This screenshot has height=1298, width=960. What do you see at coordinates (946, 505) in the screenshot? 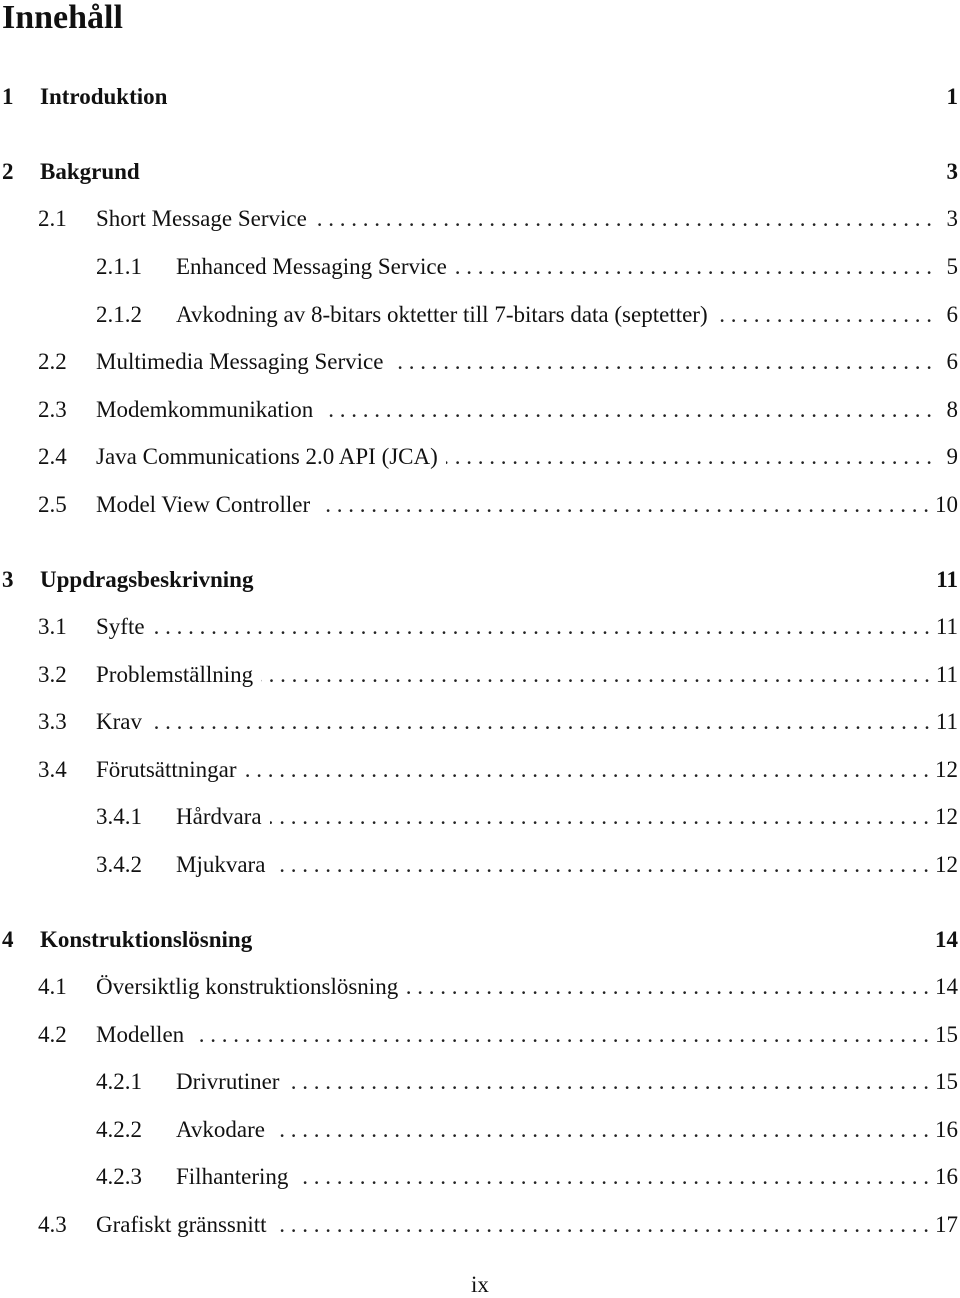
I see `entry-page-number: 10` at bounding box center [946, 505].